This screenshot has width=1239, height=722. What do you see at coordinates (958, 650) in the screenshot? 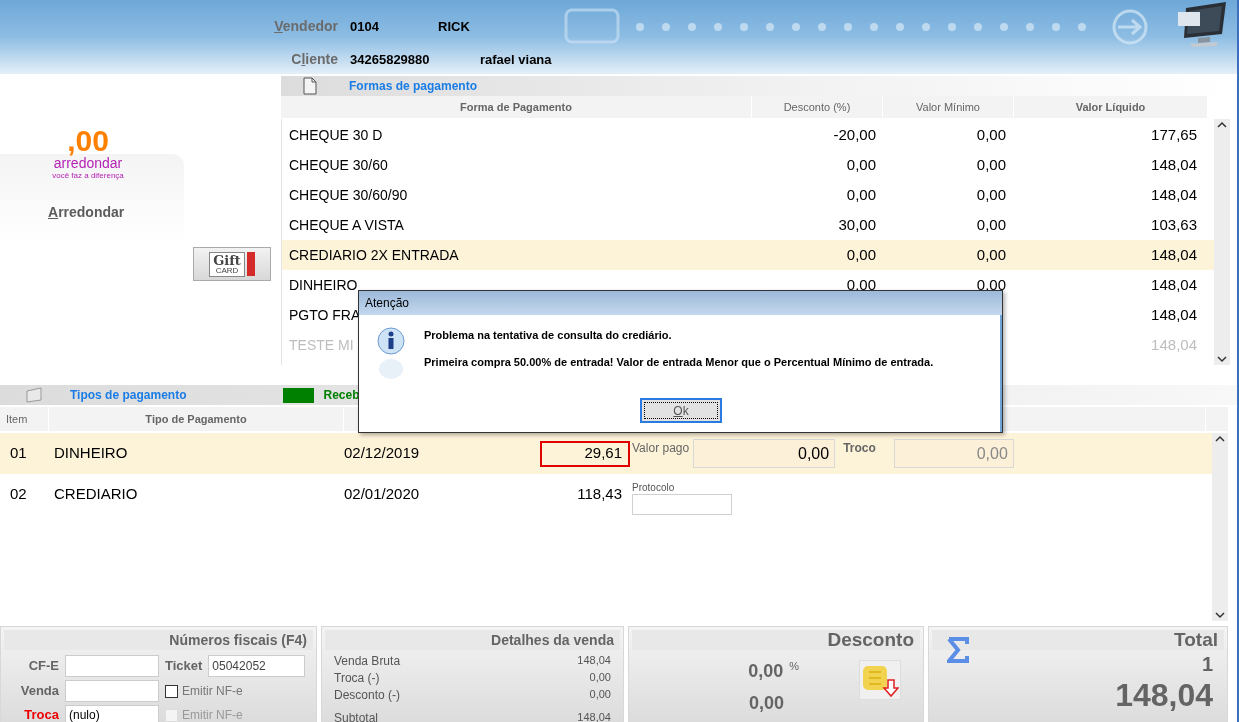
I see `sigma-icon` at bounding box center [958, 650].